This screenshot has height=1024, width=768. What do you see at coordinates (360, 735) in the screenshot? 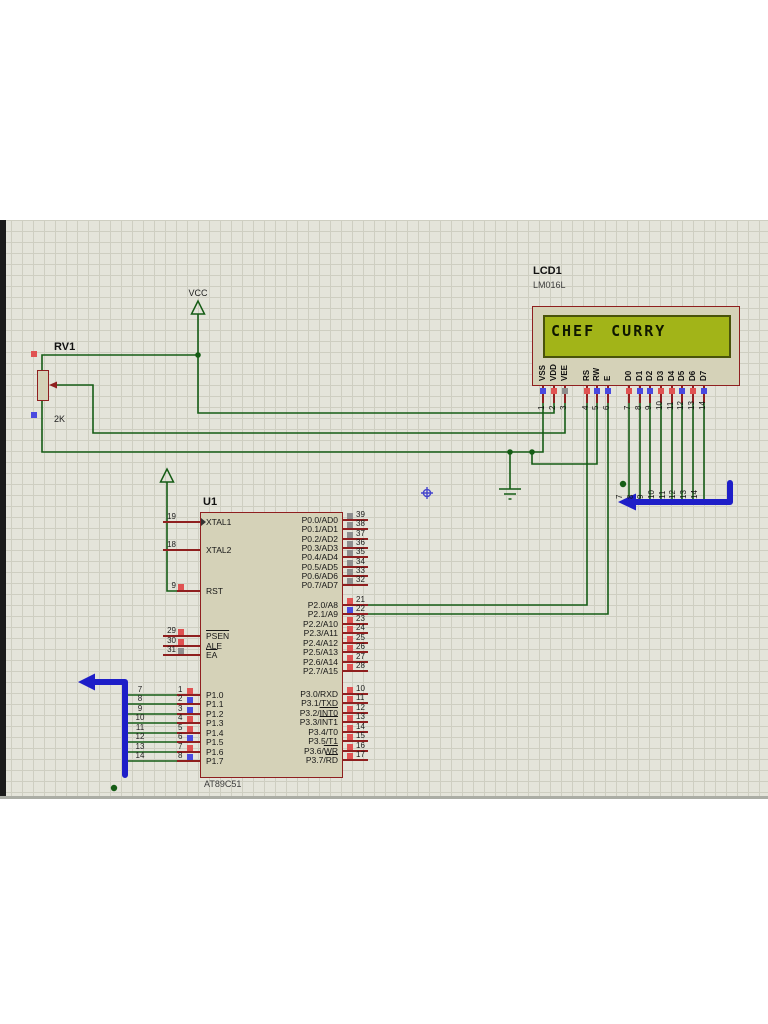
I see `mcu-pin-number: 15` at bounding box center [360, 735].